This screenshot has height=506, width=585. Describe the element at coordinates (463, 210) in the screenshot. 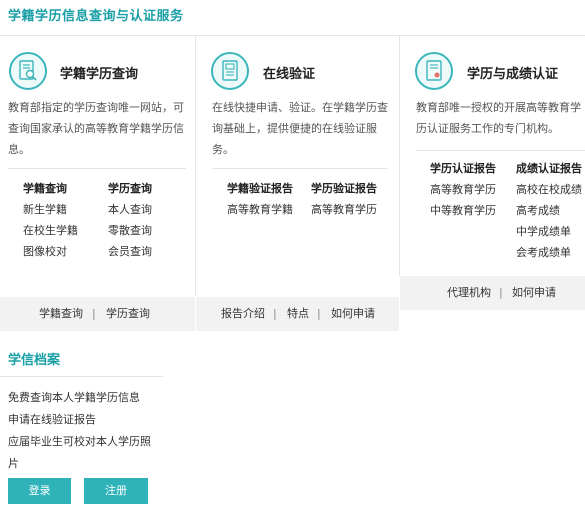

I see `link-zhongdeng-xueli: 中等教育学历` at that location.